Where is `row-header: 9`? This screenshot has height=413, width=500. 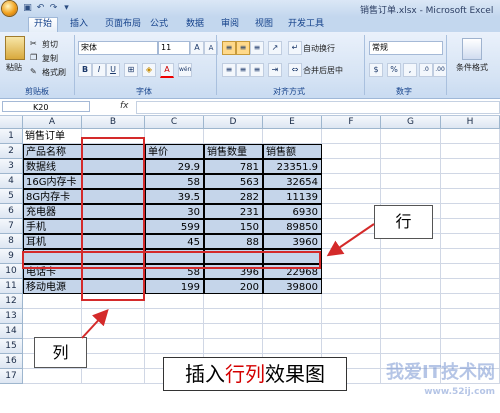
row-header: 9 is located at coordinates (11, 256).